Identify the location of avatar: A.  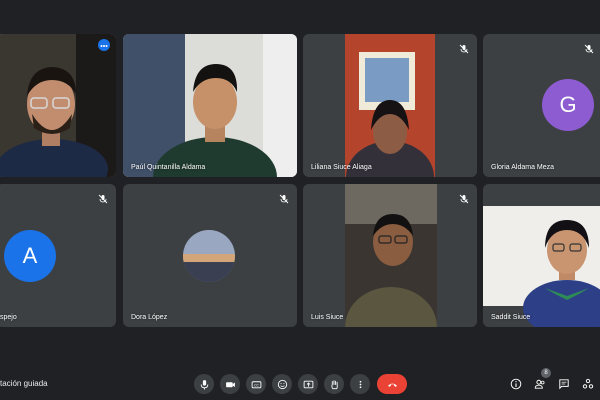
(30, 256).